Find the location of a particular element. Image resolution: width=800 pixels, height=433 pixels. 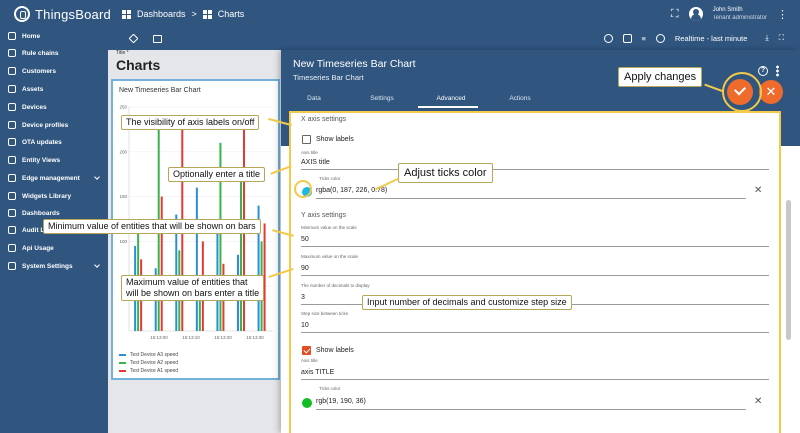

clock-icon is located at coordinates (660, 38).